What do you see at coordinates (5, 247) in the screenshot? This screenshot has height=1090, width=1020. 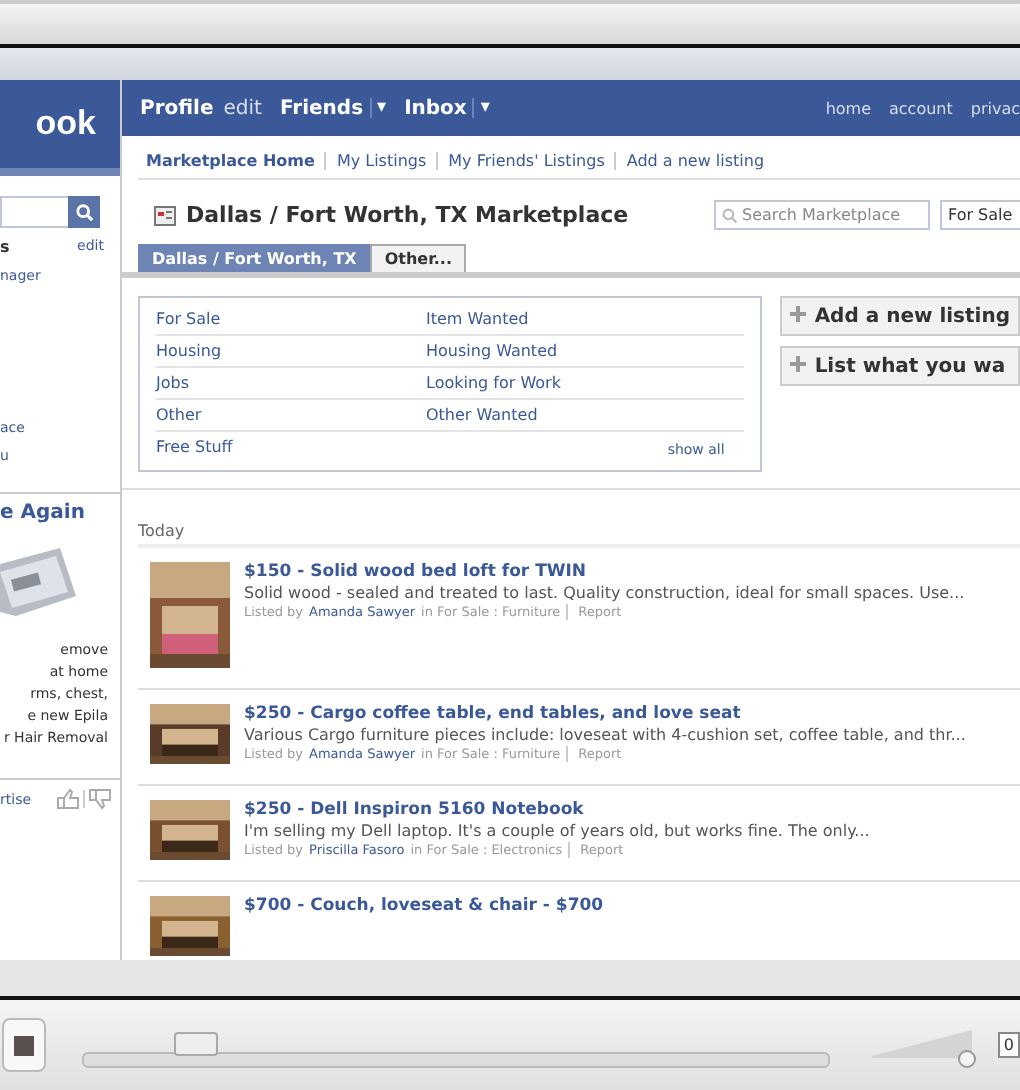 I see `sidebar-heading: s` at bounding box center [5, 247].